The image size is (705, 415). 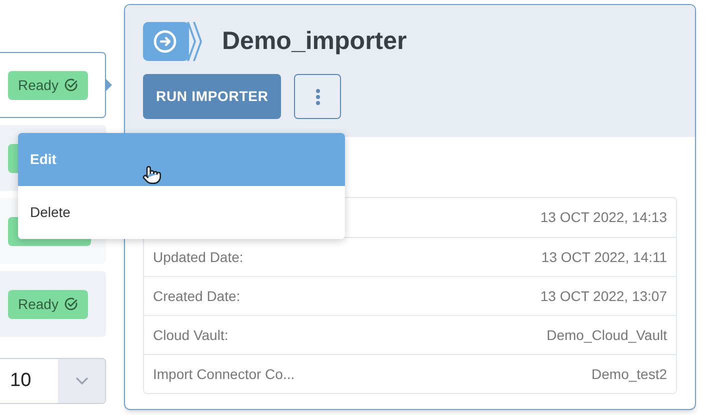 I want to click on property-label: Cloud Vault:, so click(x=190, y=335).